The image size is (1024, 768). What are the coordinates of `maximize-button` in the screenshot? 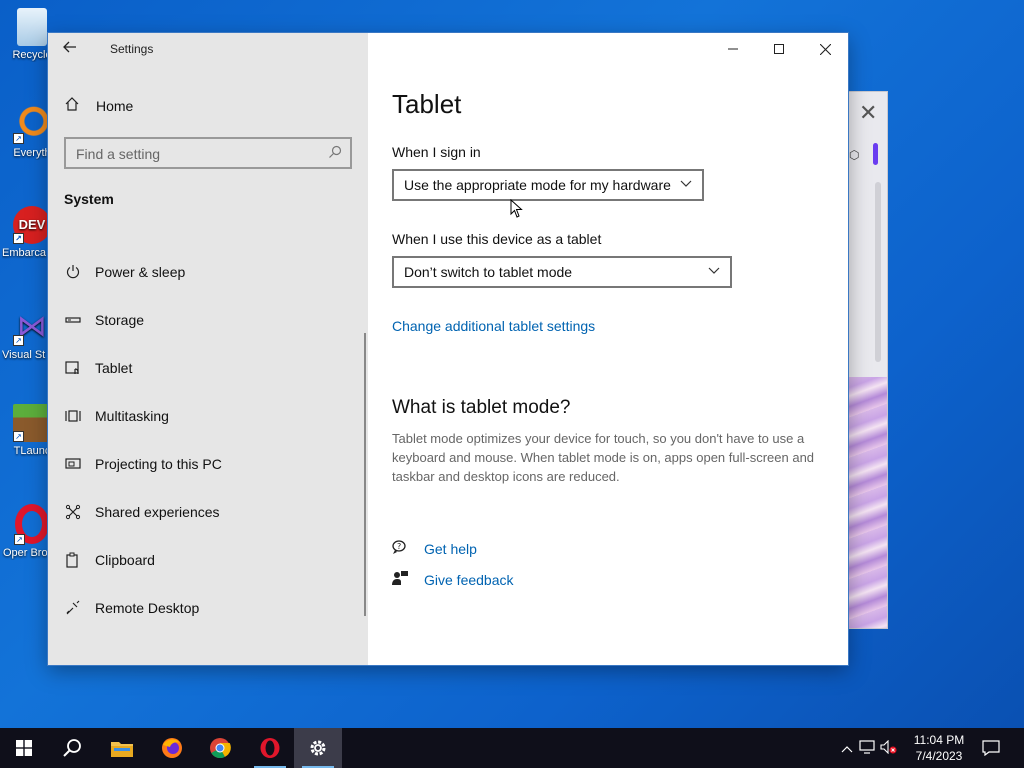 It's located at (779, 49).